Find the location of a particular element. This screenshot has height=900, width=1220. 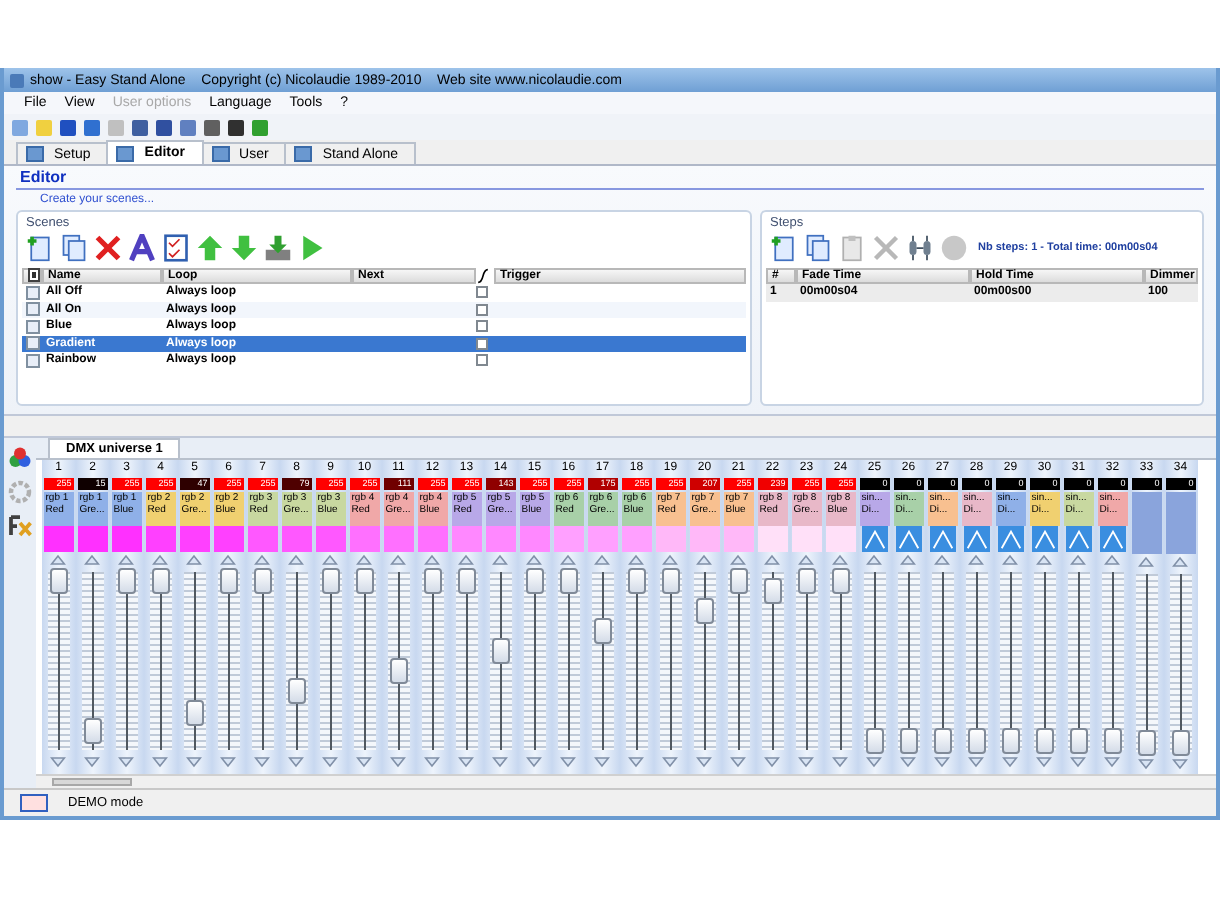

checklist-icon is located at coordinates (176, 248).